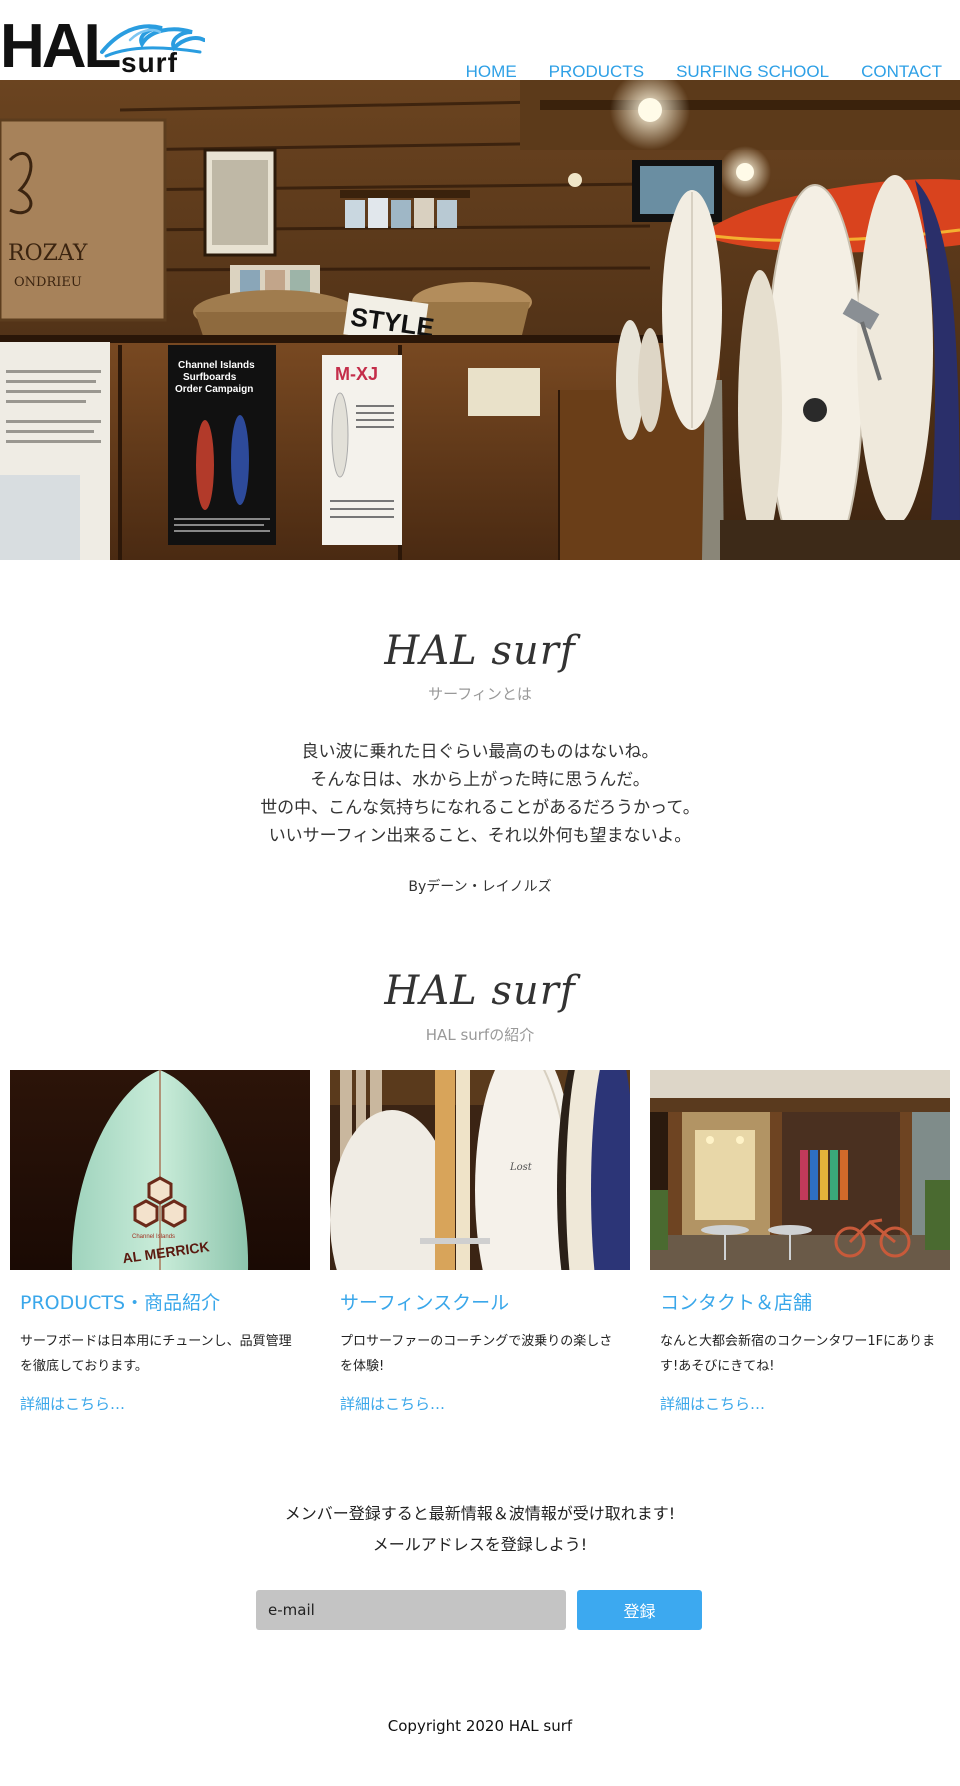 The image size is (960, 1786). I want to click on copyright: Copyright 2020 HAL surf, so click(480, 1726).